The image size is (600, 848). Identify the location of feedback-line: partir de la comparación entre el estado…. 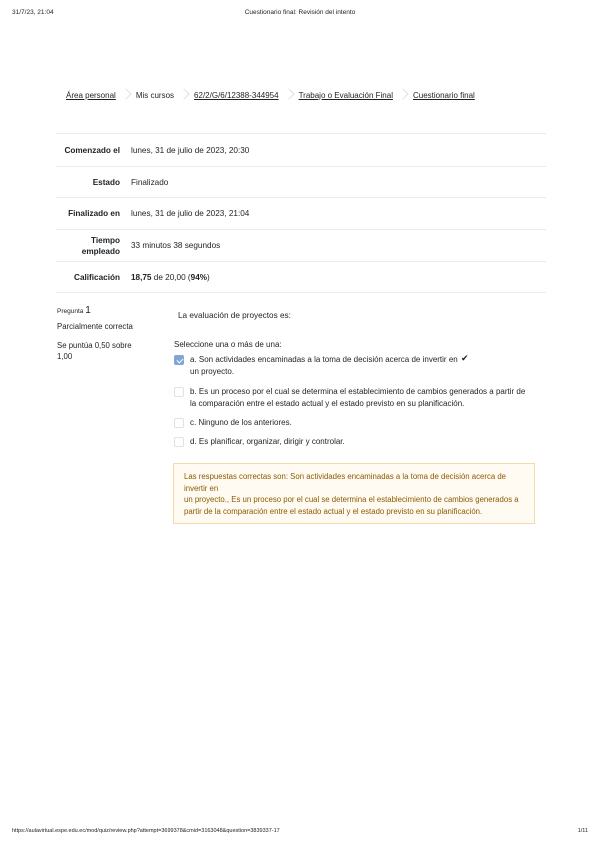
(333, 511).